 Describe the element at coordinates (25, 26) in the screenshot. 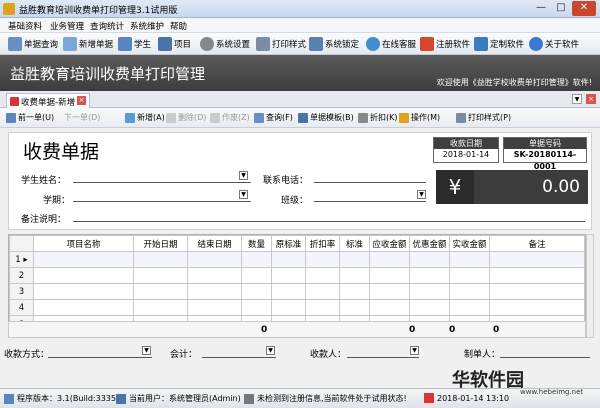

I see `menu-basic-data: 基础资料` at that location.